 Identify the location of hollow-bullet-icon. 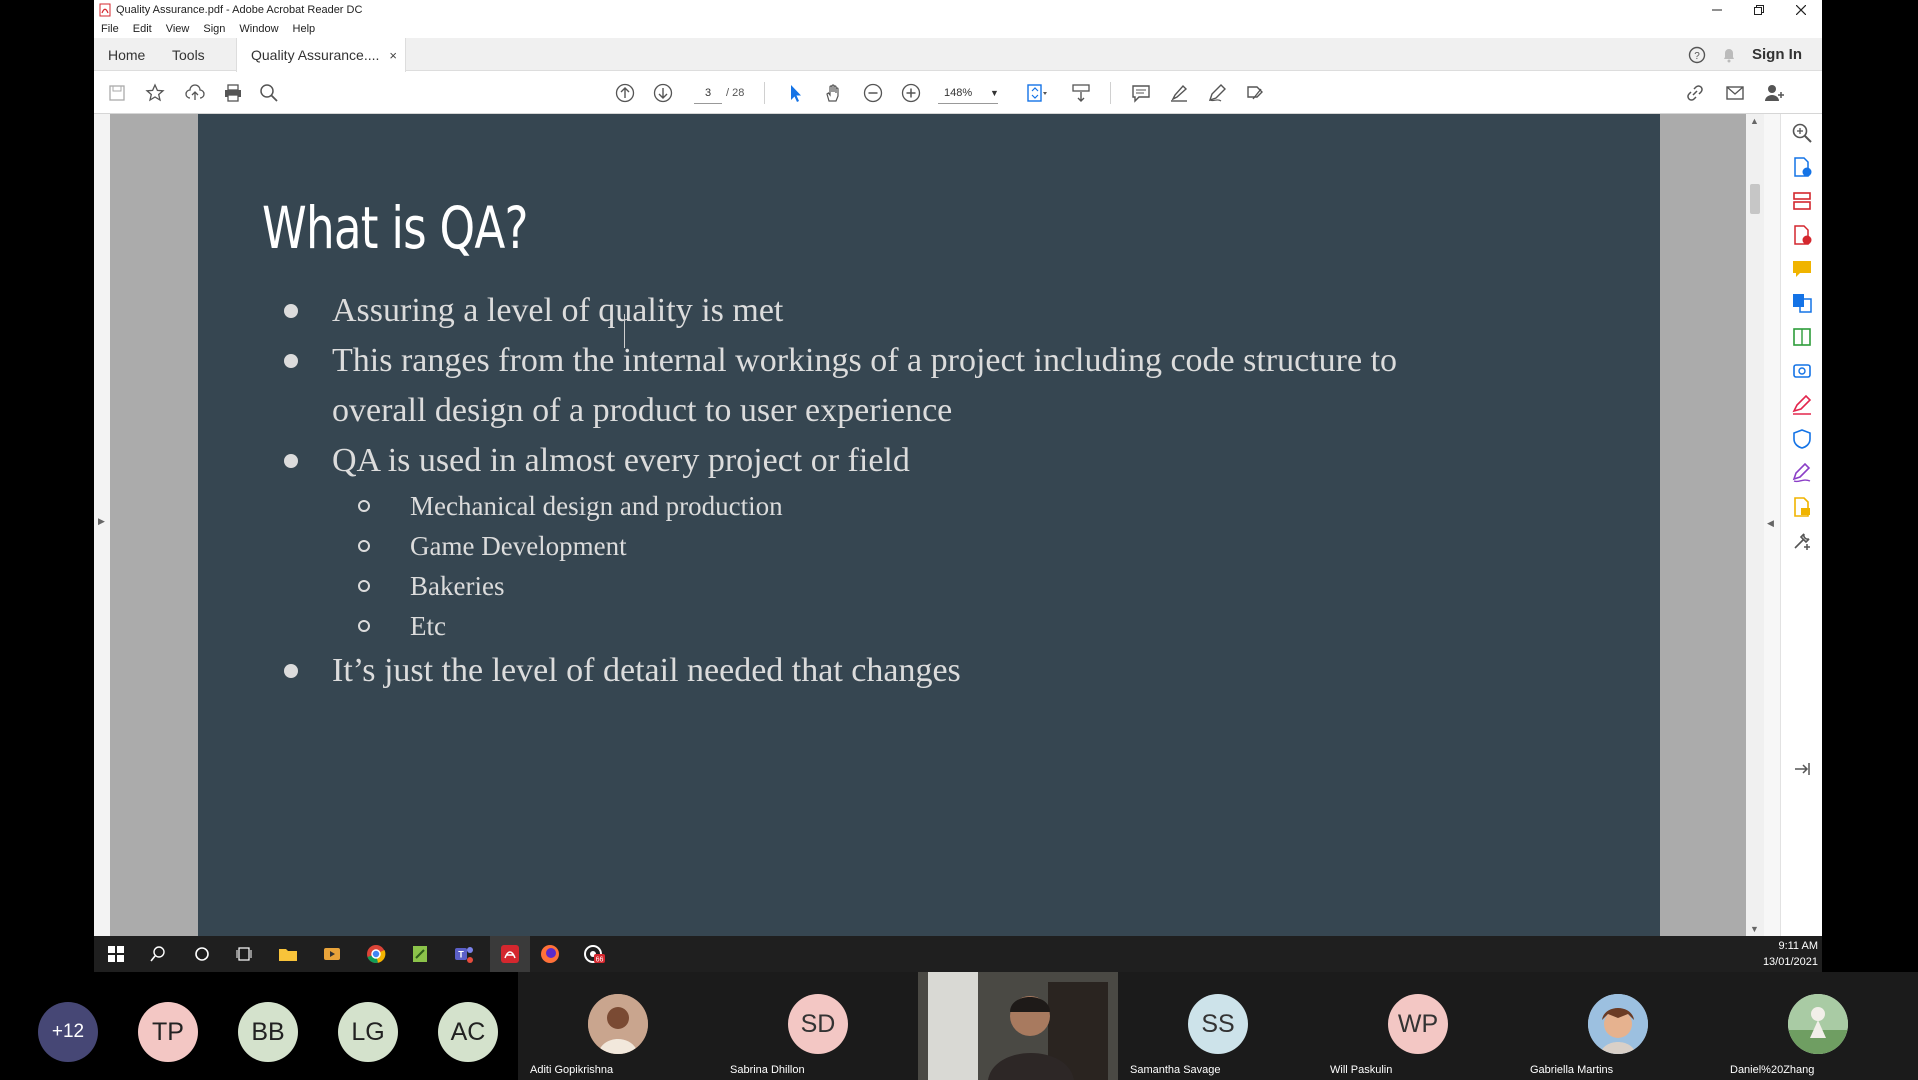
(364, 626).